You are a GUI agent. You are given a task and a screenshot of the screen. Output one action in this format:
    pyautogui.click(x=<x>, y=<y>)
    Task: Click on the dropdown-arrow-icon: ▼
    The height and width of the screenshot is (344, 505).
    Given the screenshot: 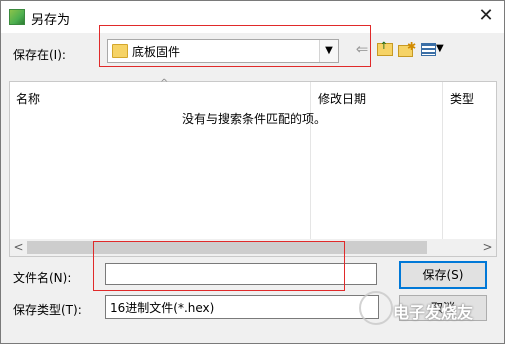 What is the action you would take?
    pyautogui.click(x=440, y=48)
    